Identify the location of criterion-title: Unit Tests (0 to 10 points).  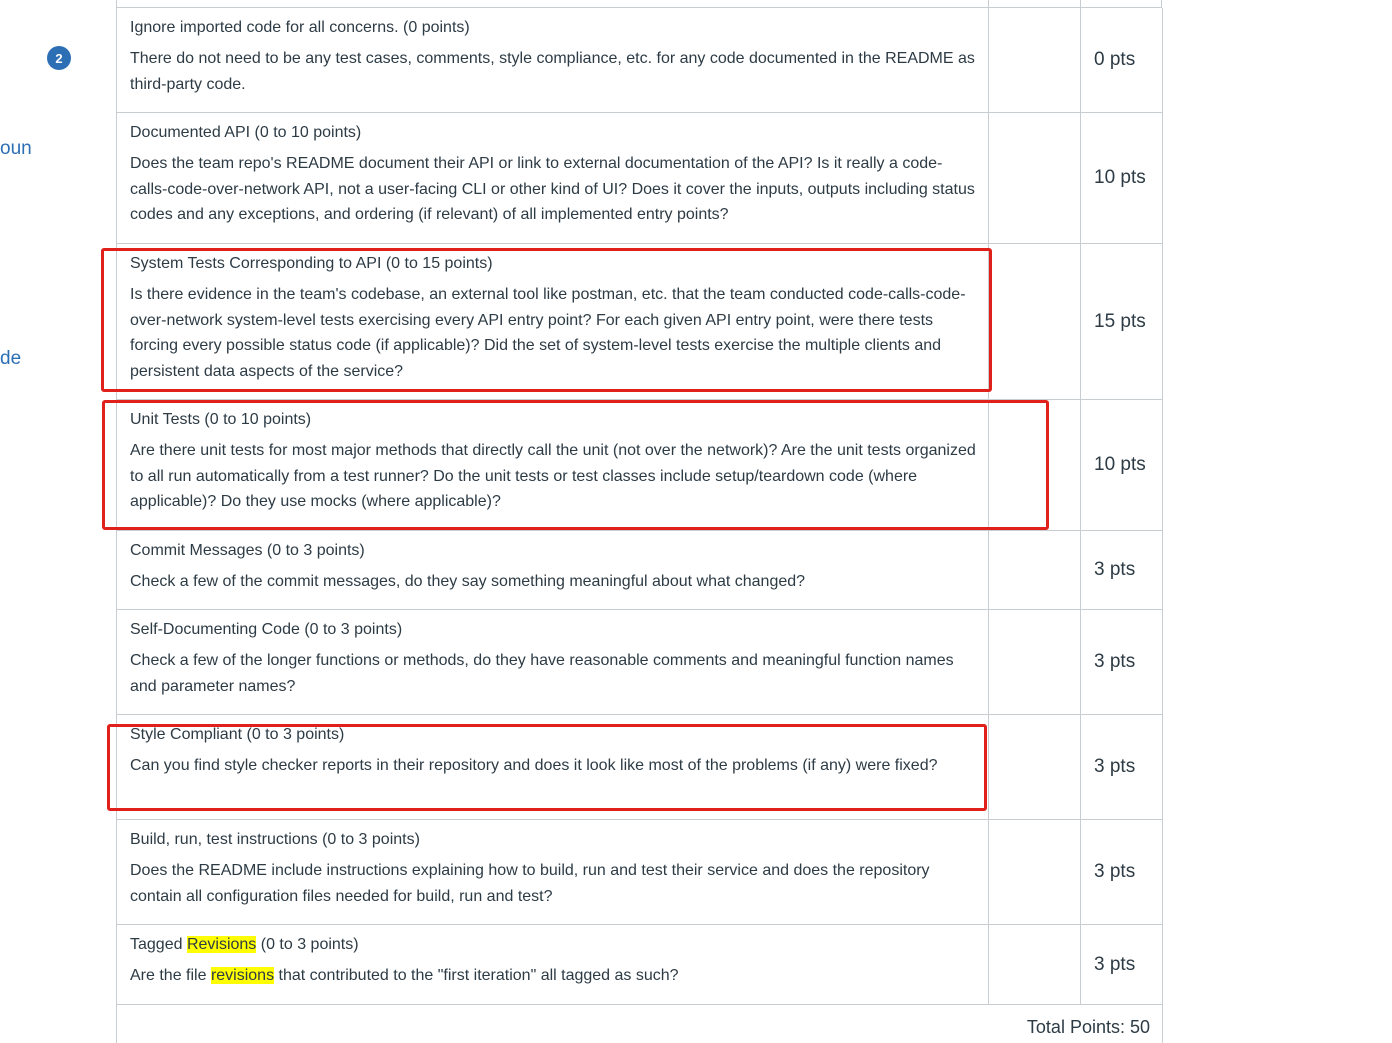
(221, 419).